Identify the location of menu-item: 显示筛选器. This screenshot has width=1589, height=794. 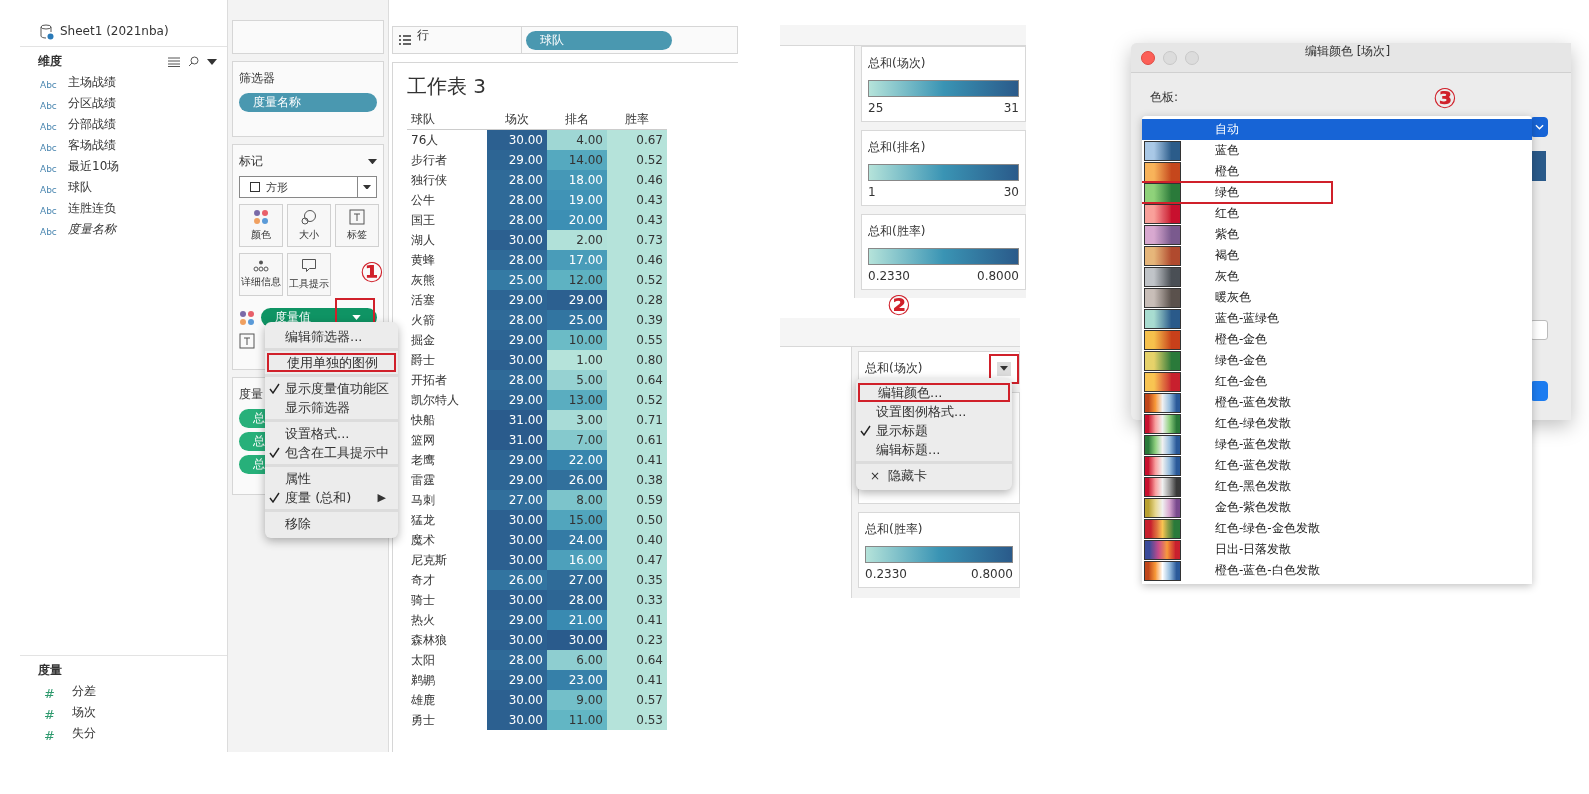
(331, 407).